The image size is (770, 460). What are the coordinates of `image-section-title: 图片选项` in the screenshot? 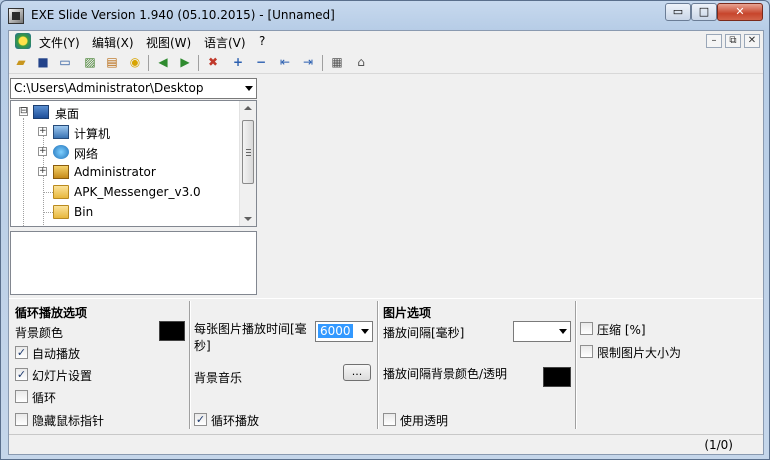 It's located at (407, 313).